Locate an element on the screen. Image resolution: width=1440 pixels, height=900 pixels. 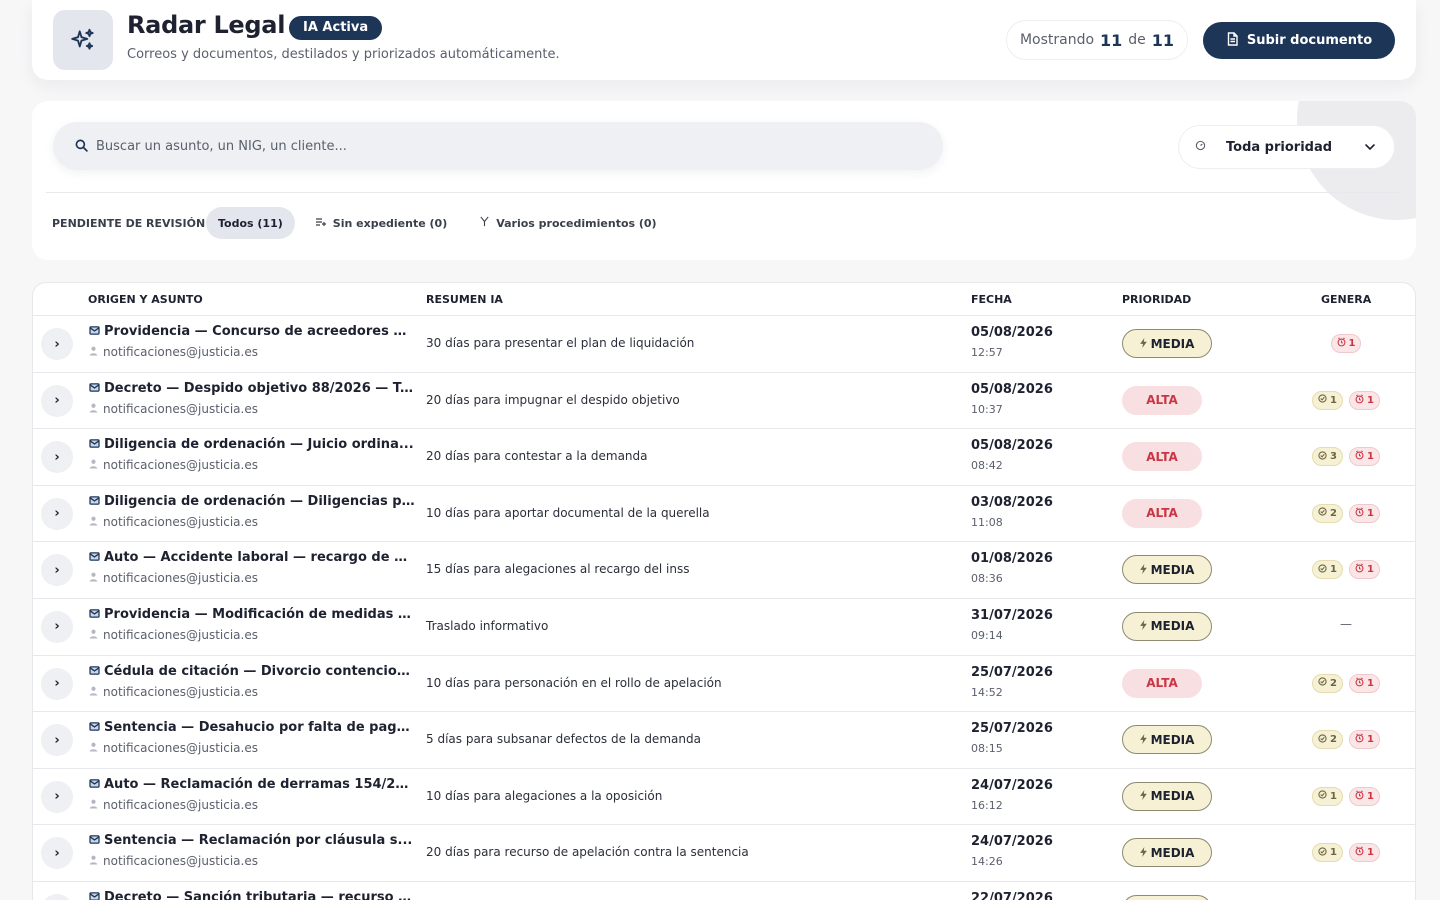
priority-filter-dropdown: Toda prioridad is located at coordinates (1286, 147).